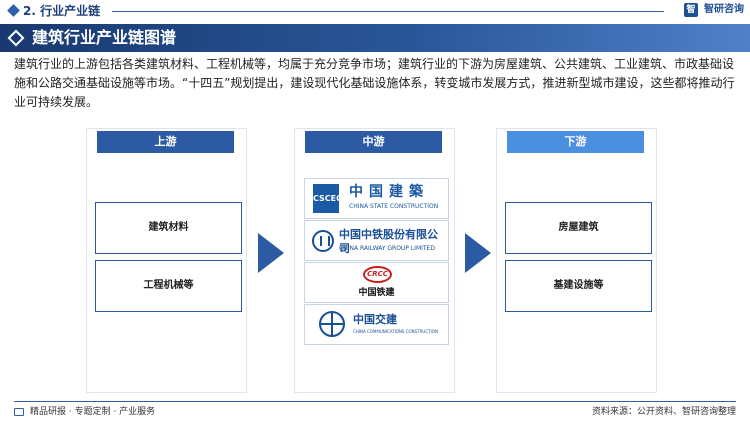 The width and height of the screenshot is (750, 421). I want to click on footer-source: 资料来源：公开资料、智研咨询整理, so click(663, 412).